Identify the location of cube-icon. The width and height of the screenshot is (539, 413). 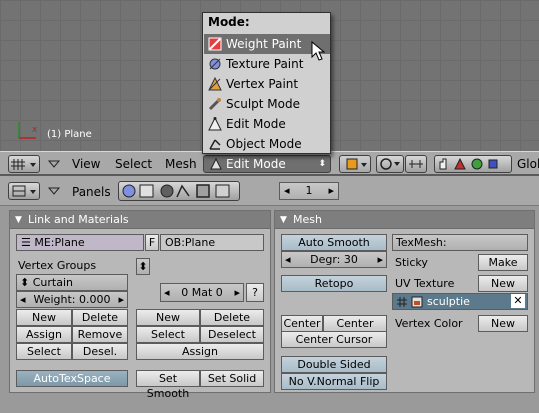
(356, 164).